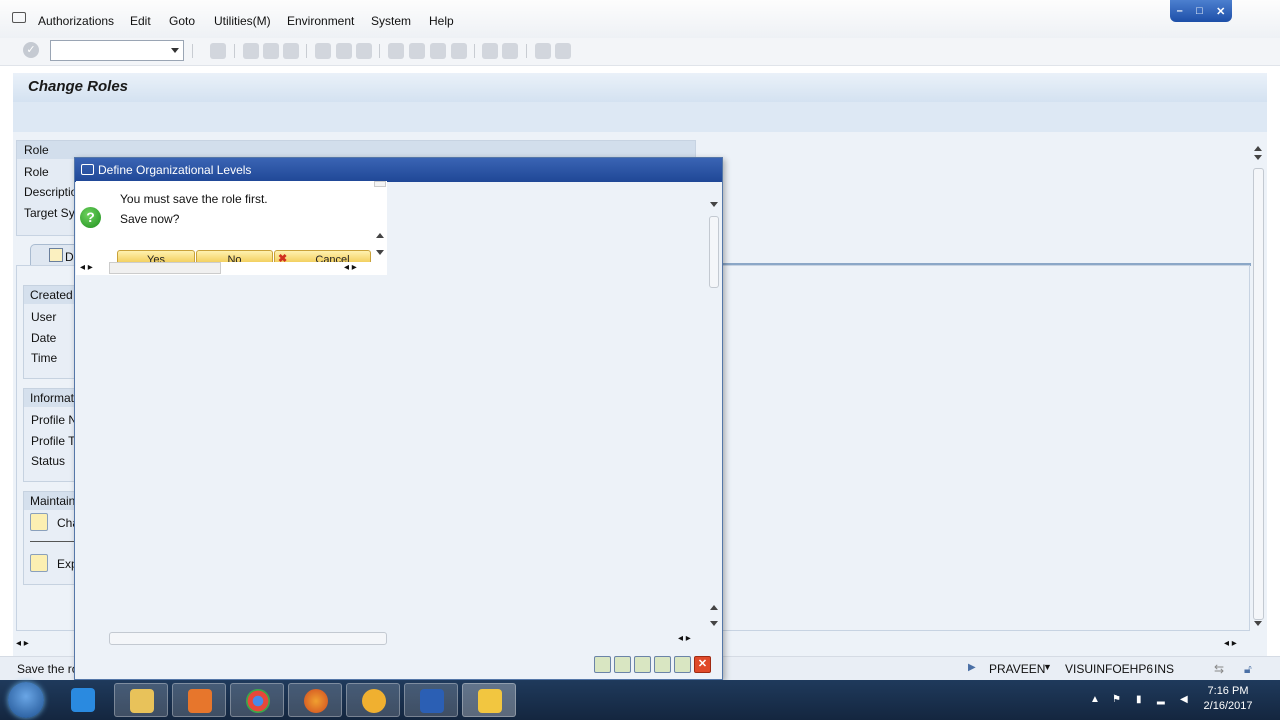 The height and width of the screenshot is (720, 1280). I want to click on chevron-down-icon: ▼, so click(1047, 667).